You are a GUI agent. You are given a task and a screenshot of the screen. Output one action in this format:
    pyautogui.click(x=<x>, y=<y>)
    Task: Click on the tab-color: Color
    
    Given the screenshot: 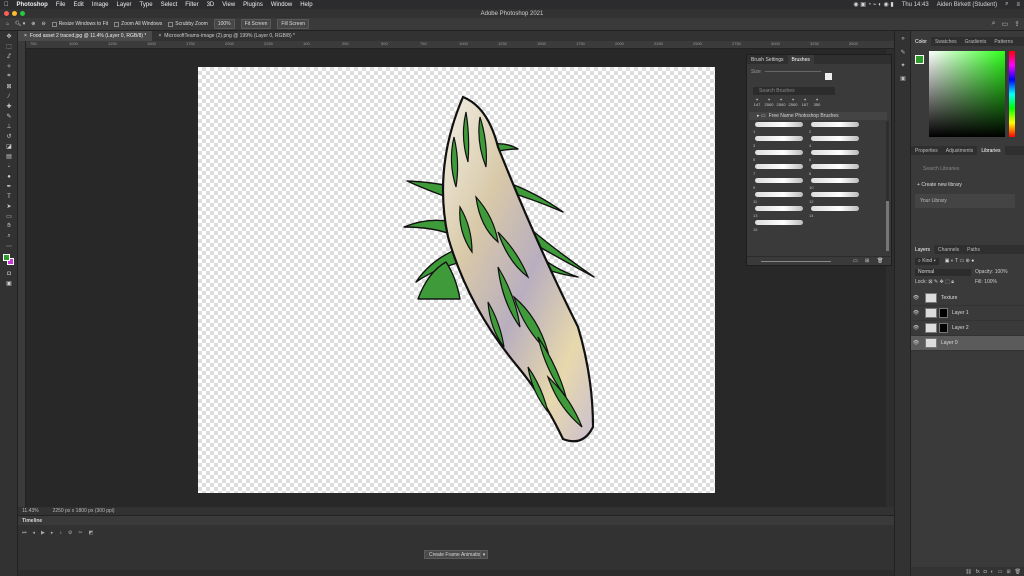 What is the action you would take?
    pyautogui.click(x=921, y=41)
    